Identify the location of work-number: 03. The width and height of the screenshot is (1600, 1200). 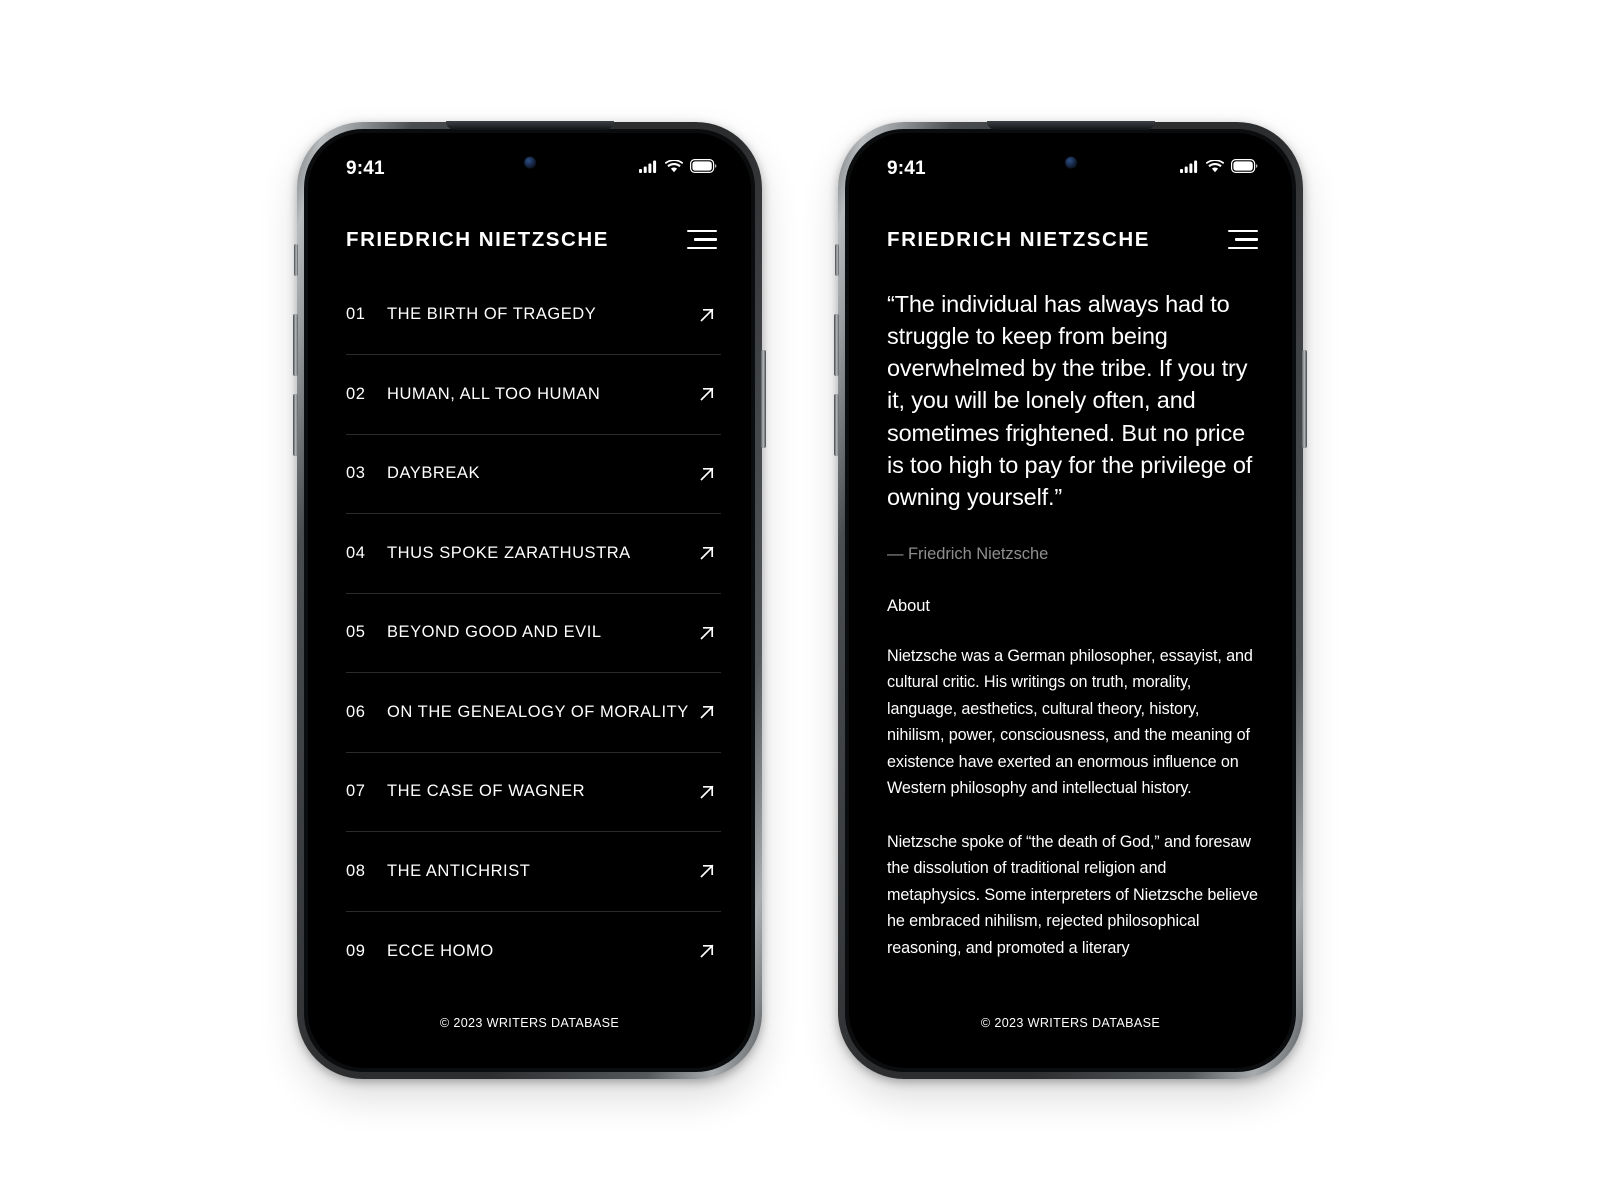
(356, 473).